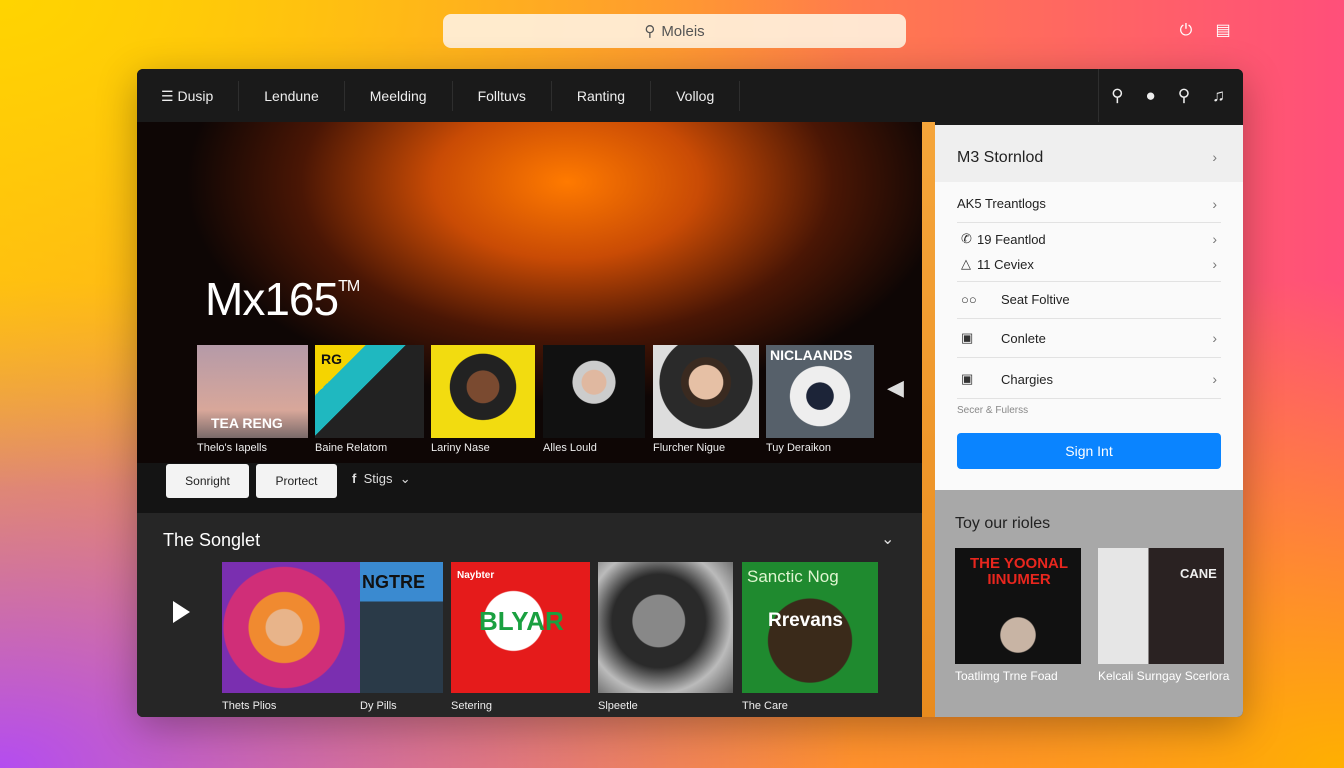 This screenshot has height=768, width=1344. What do you see at coordinates (369, 399) in the screenshot?
I see `artist-card: RG Baine Relatom` at bounding box center [369, 399].